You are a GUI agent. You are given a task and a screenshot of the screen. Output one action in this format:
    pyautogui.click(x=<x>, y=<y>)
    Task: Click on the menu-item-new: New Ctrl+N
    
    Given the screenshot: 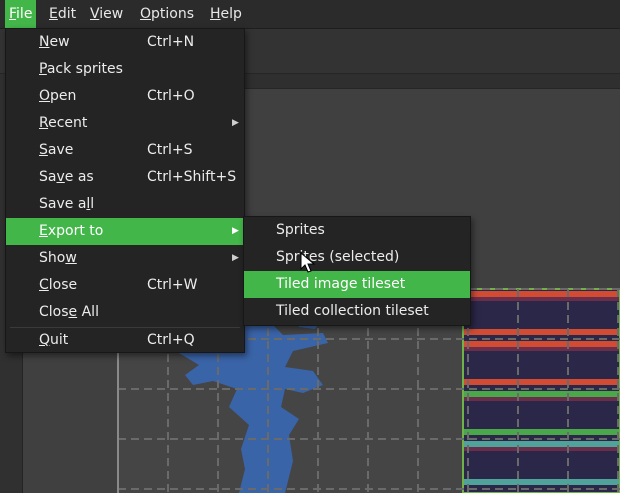 What is the action you would take?
    pyautogui.click(x=125, y=42)
    